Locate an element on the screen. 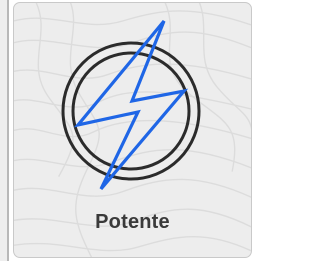 This screenshot has width=320, height=261. card-label: Potente is located at coordinates (132, 222).